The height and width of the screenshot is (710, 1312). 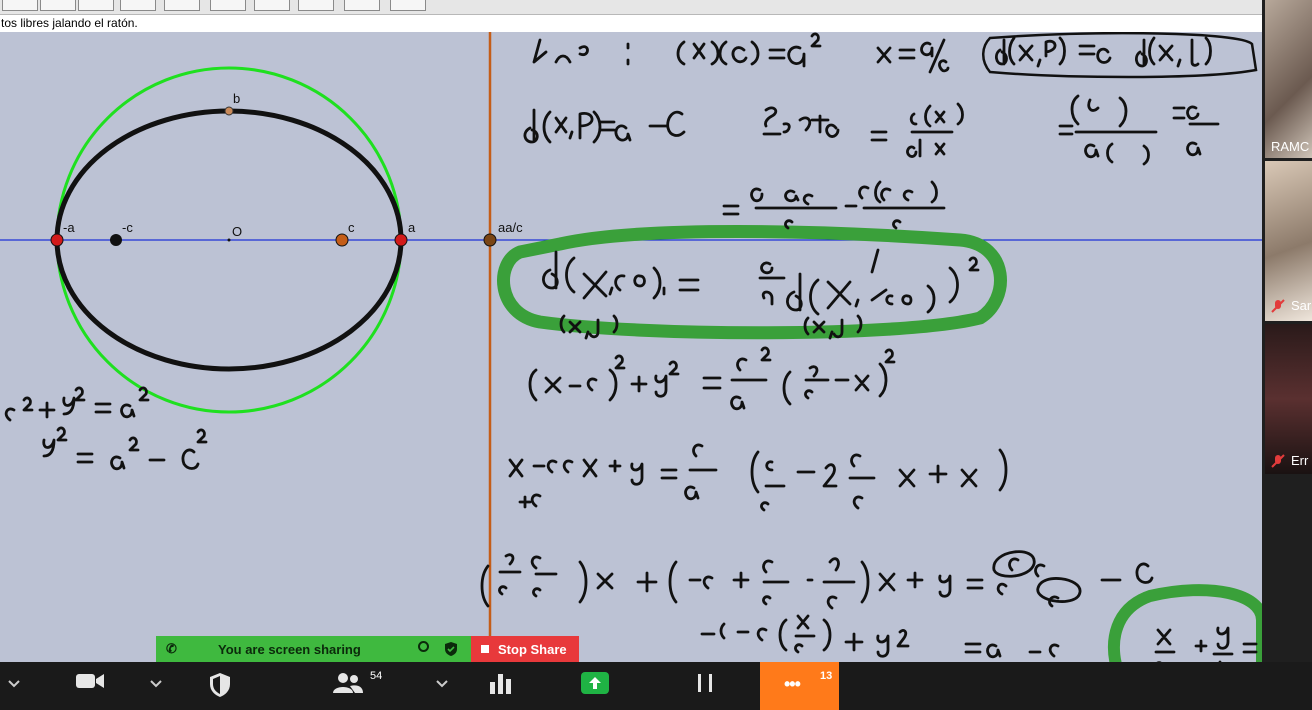 What do you see at coordinates (228, 5) in the screenshot?
I see `tool-button-circle` at bounding box center [228, 5].